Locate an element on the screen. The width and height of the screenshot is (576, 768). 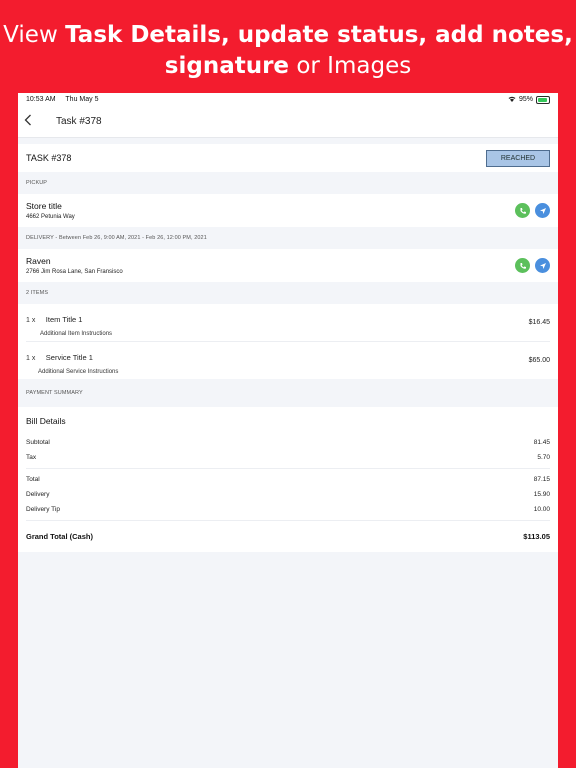
item-instructions: Additional Service Instructions is located at coordinates (78, 371).